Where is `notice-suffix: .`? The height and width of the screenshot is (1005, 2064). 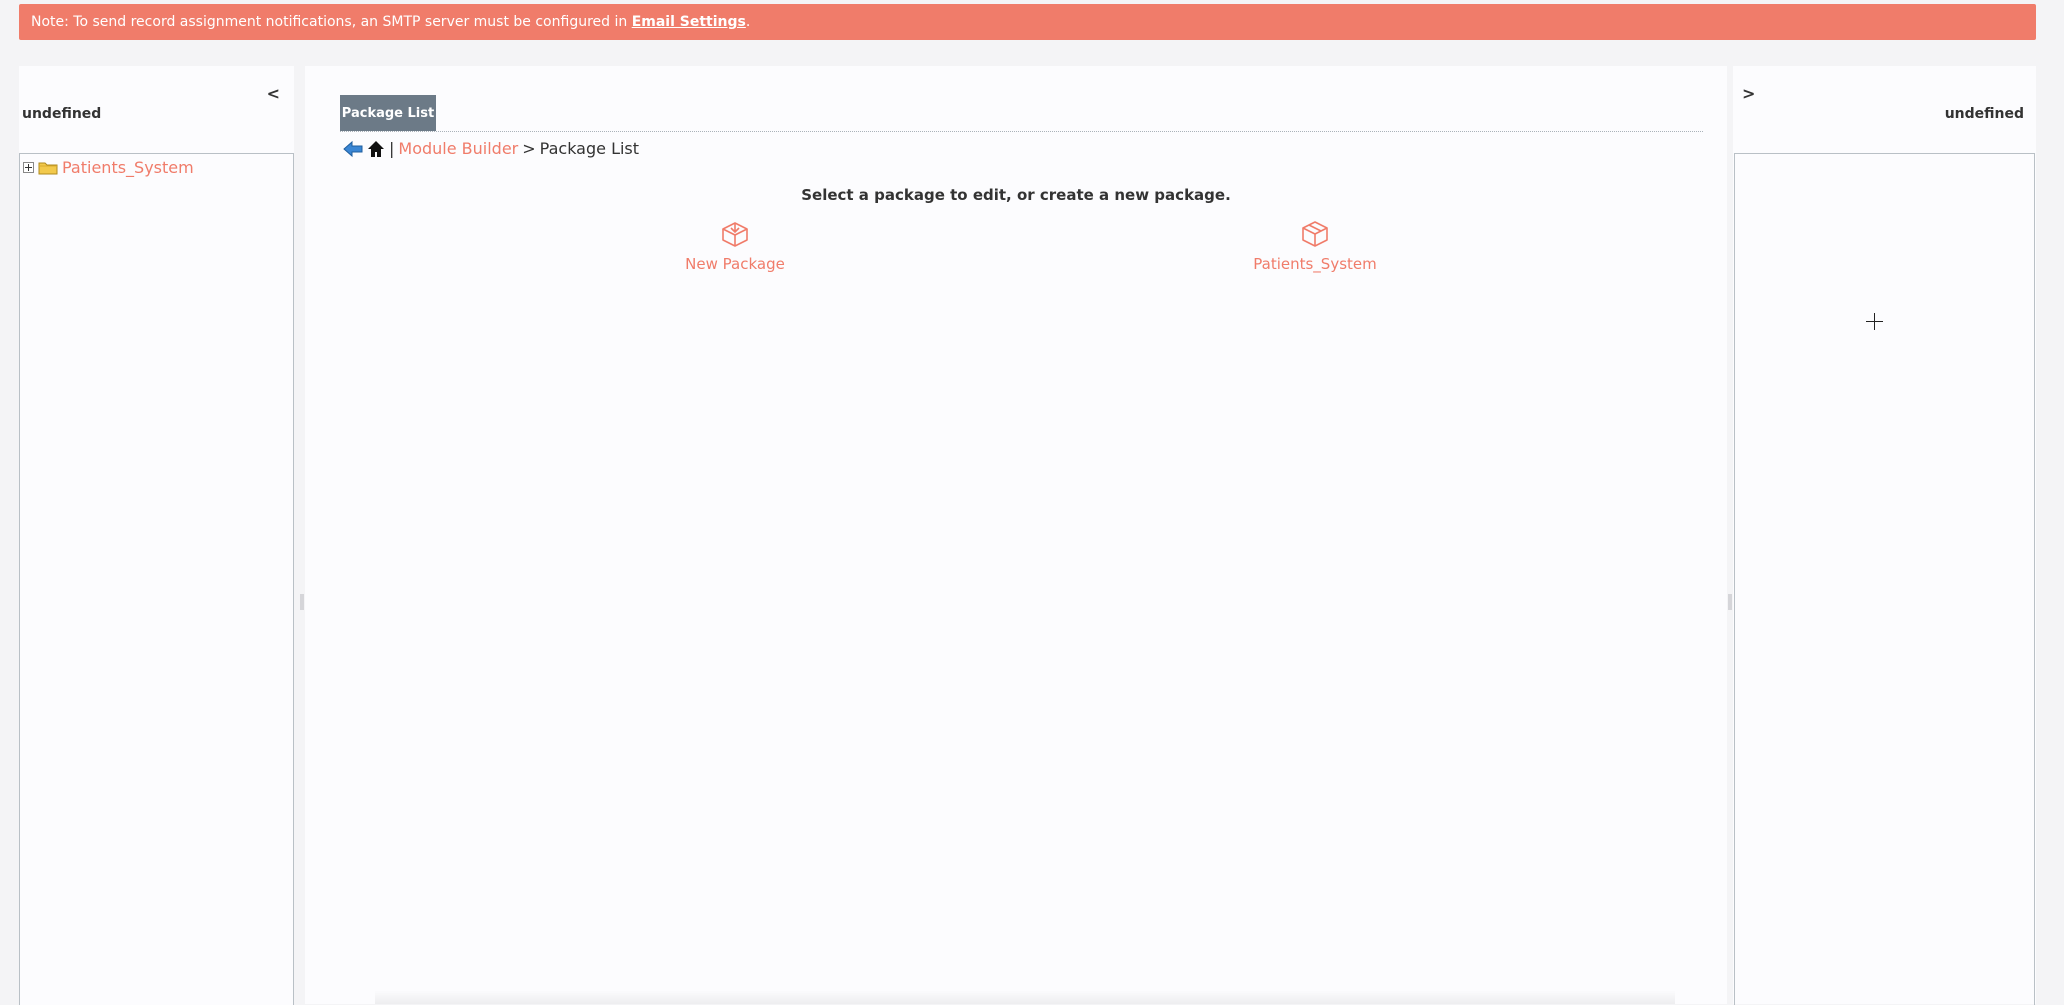 notice-suffix: . is located at coordinates (748, 22).